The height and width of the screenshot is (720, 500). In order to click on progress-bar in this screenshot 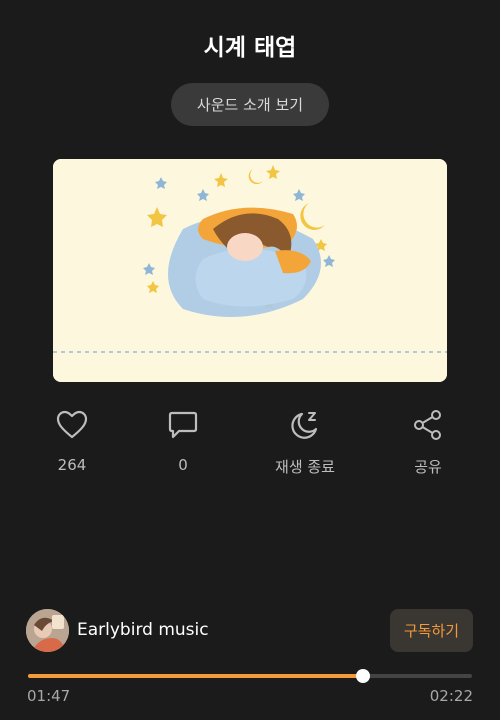, I will do `click(250, 676)`.